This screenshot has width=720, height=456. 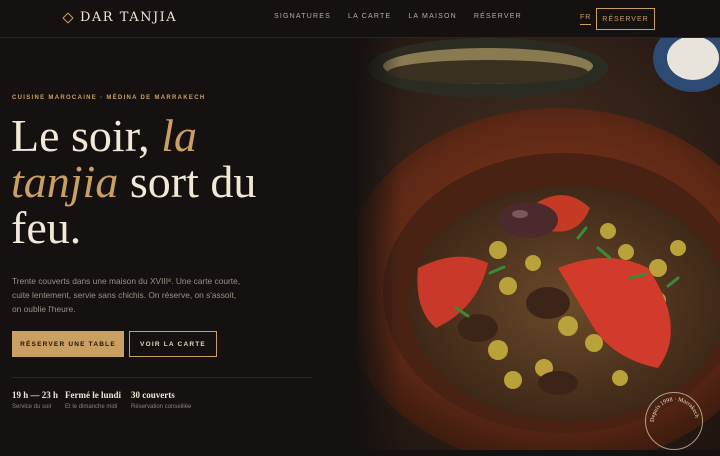 I want to click on seal-badge: Depuis 1998 · Marrakech, so click(x=674, y=421).